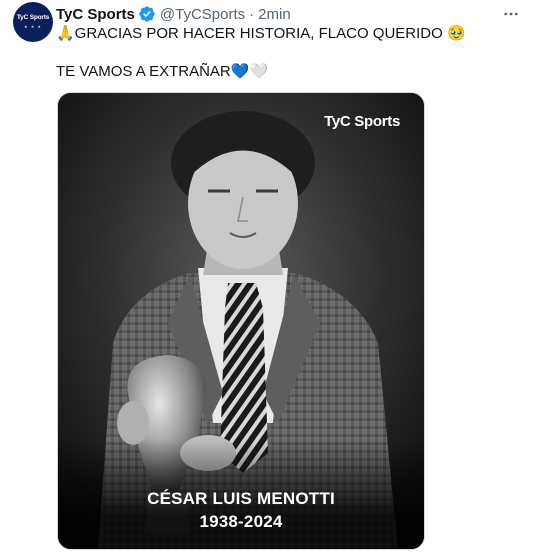  I want to click on display-name: TyC Sports, so click(95, 14).